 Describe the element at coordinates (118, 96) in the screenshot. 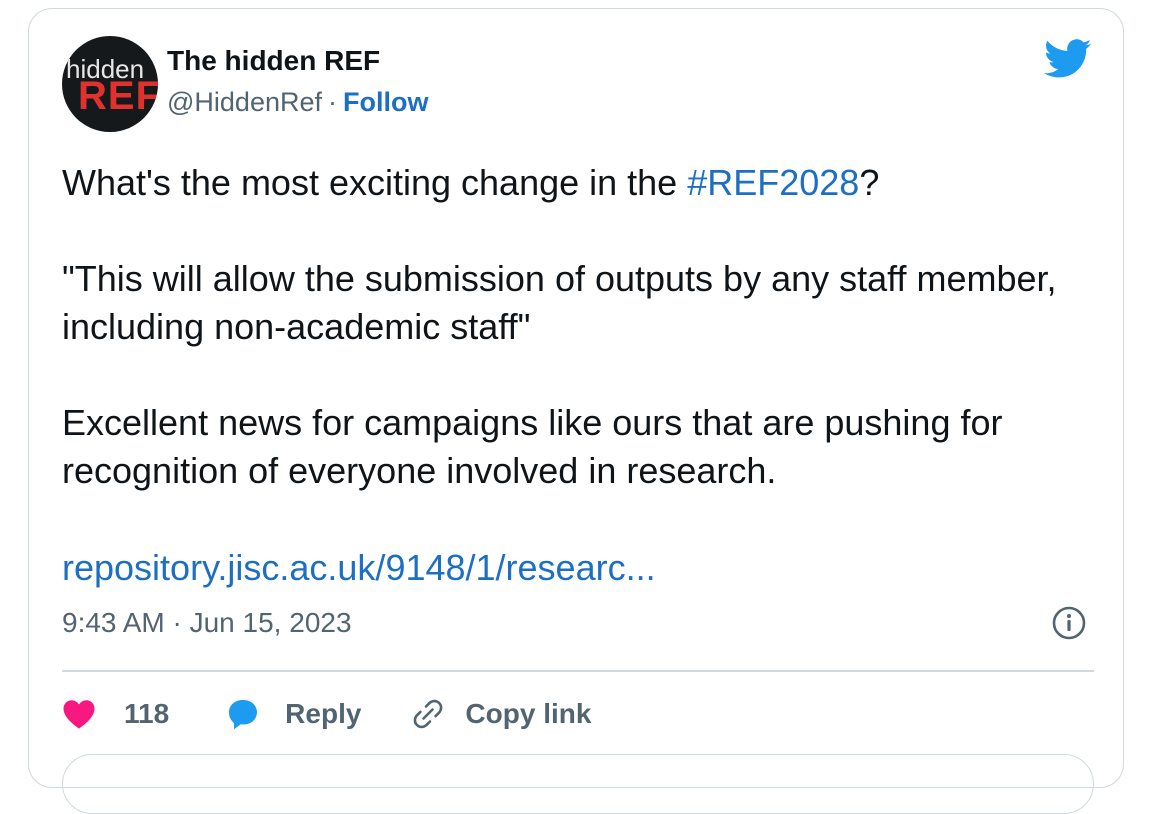

I see `avatar-text-bottom: REF` at that location.